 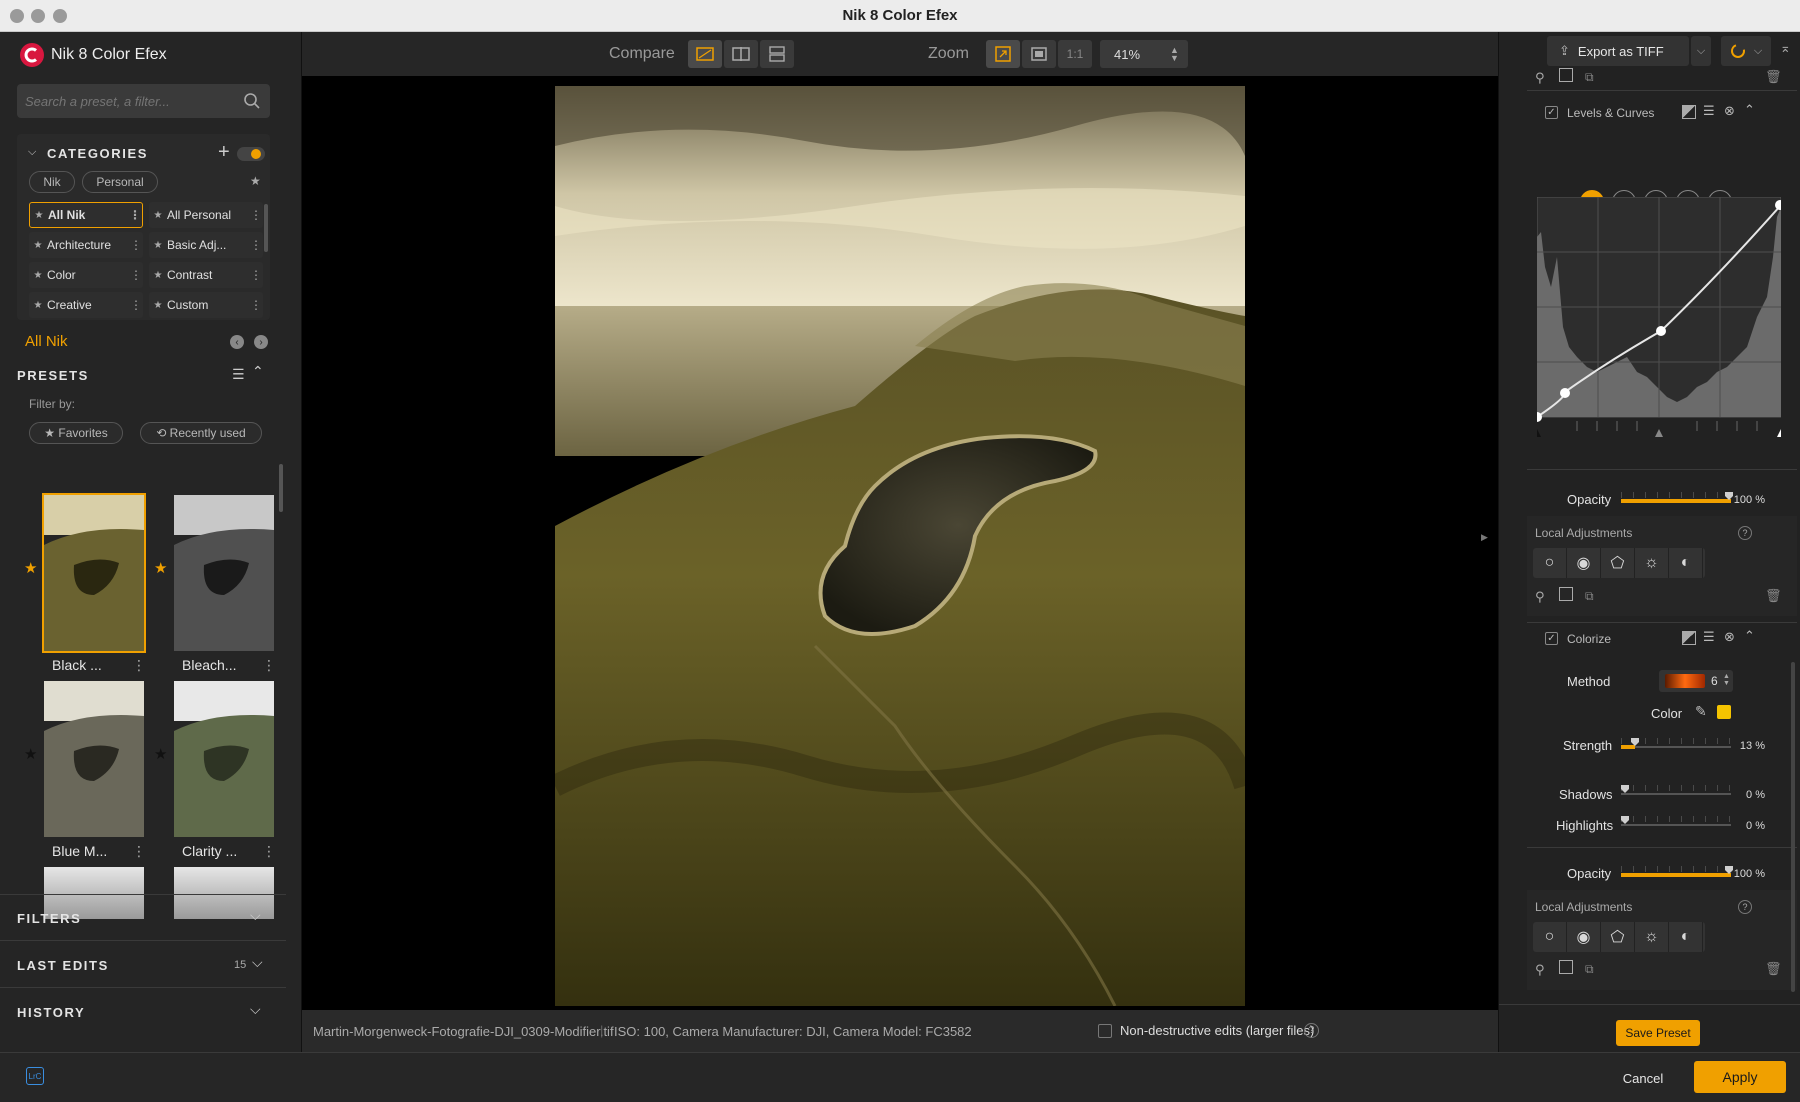 I want to click on color-swatch, so click(x=1724, y=712).